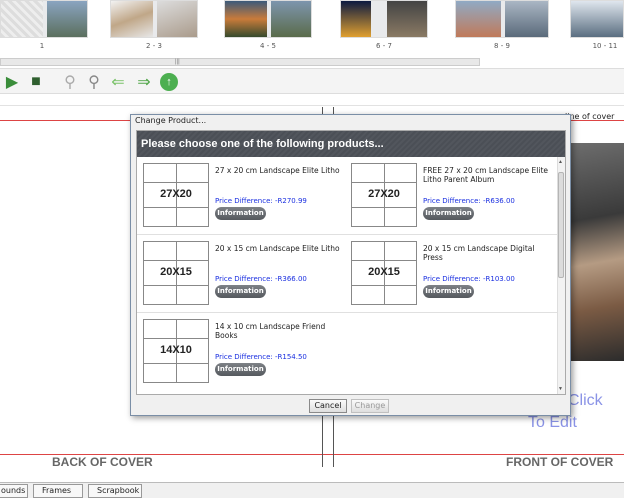 The image size is (624, 498). Describe the element at coordinates (65, 120) in the screenshot. I see `cover-guide-line` at that location.